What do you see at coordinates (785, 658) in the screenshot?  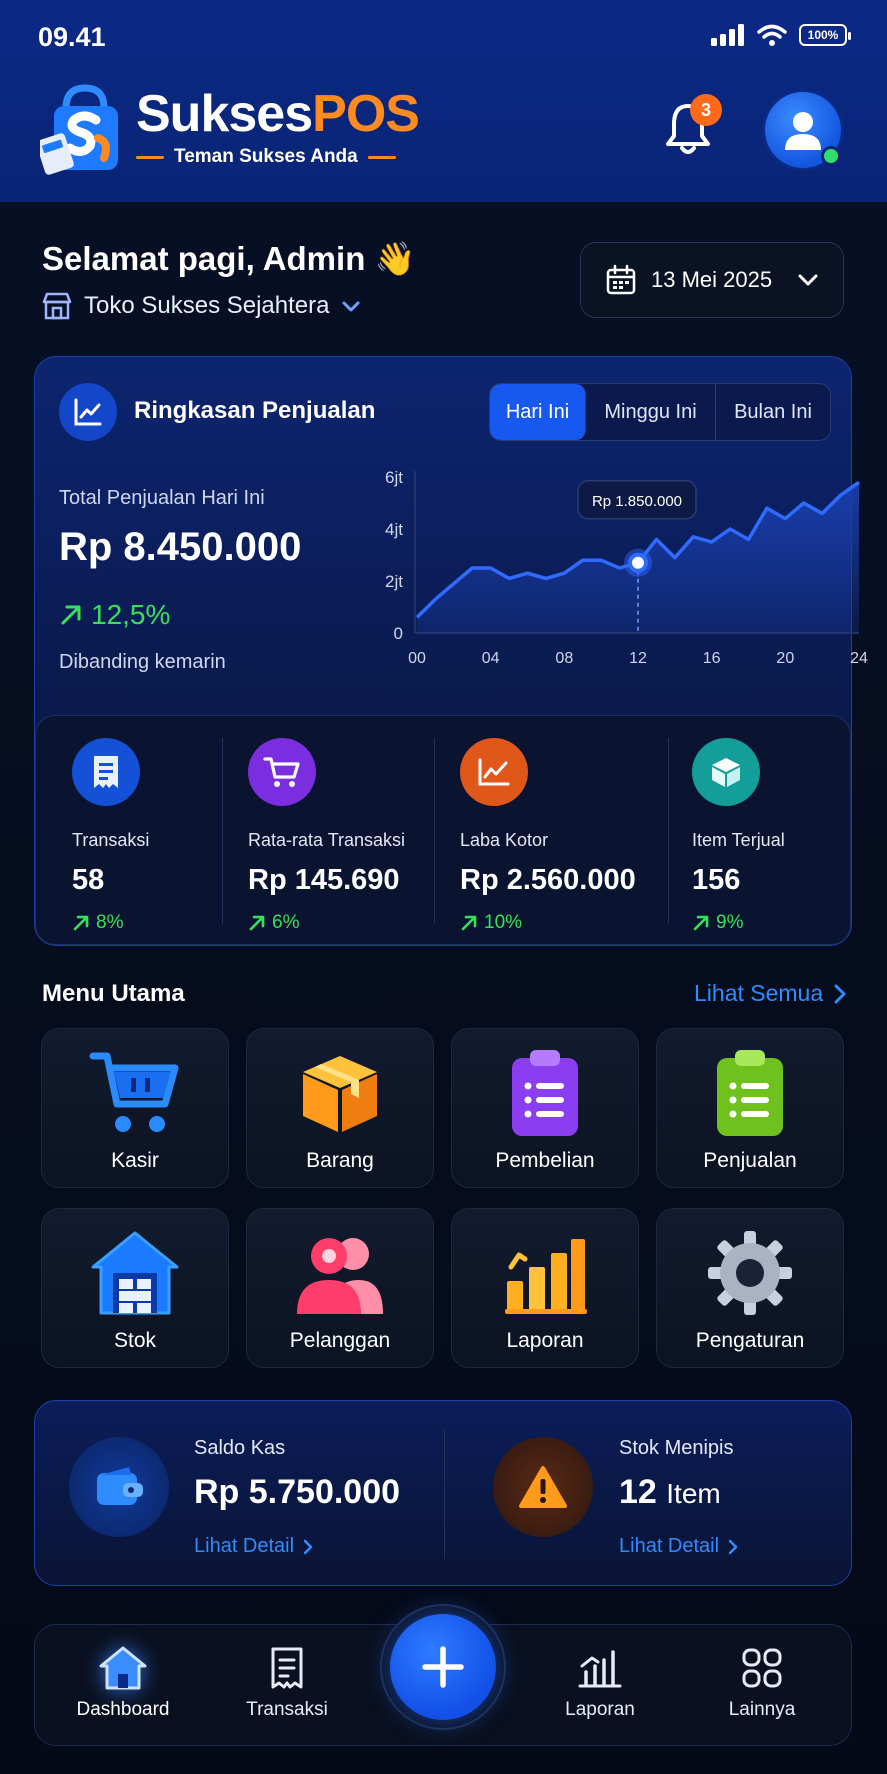 I see `chart-x-tick-label: 20` at bounding box center [785, 658].